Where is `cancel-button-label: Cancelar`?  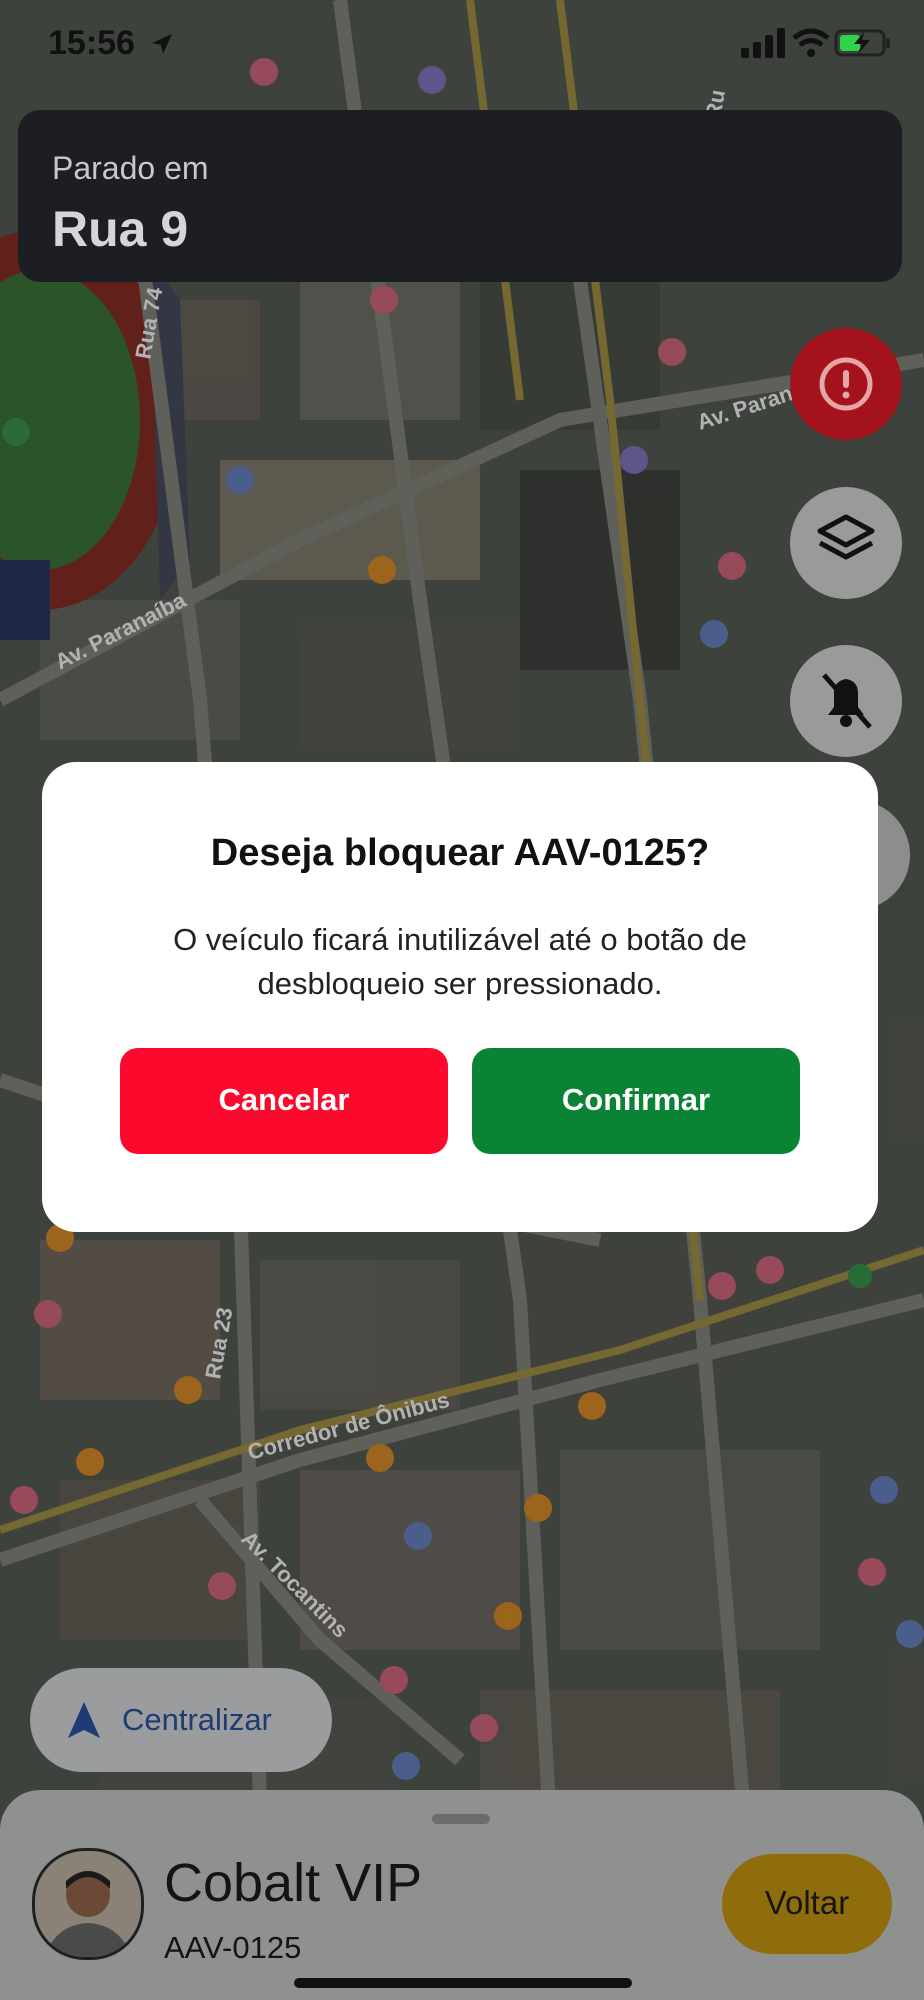 cancel-button-label: Cancelar is located at coordinates (284, 1099).